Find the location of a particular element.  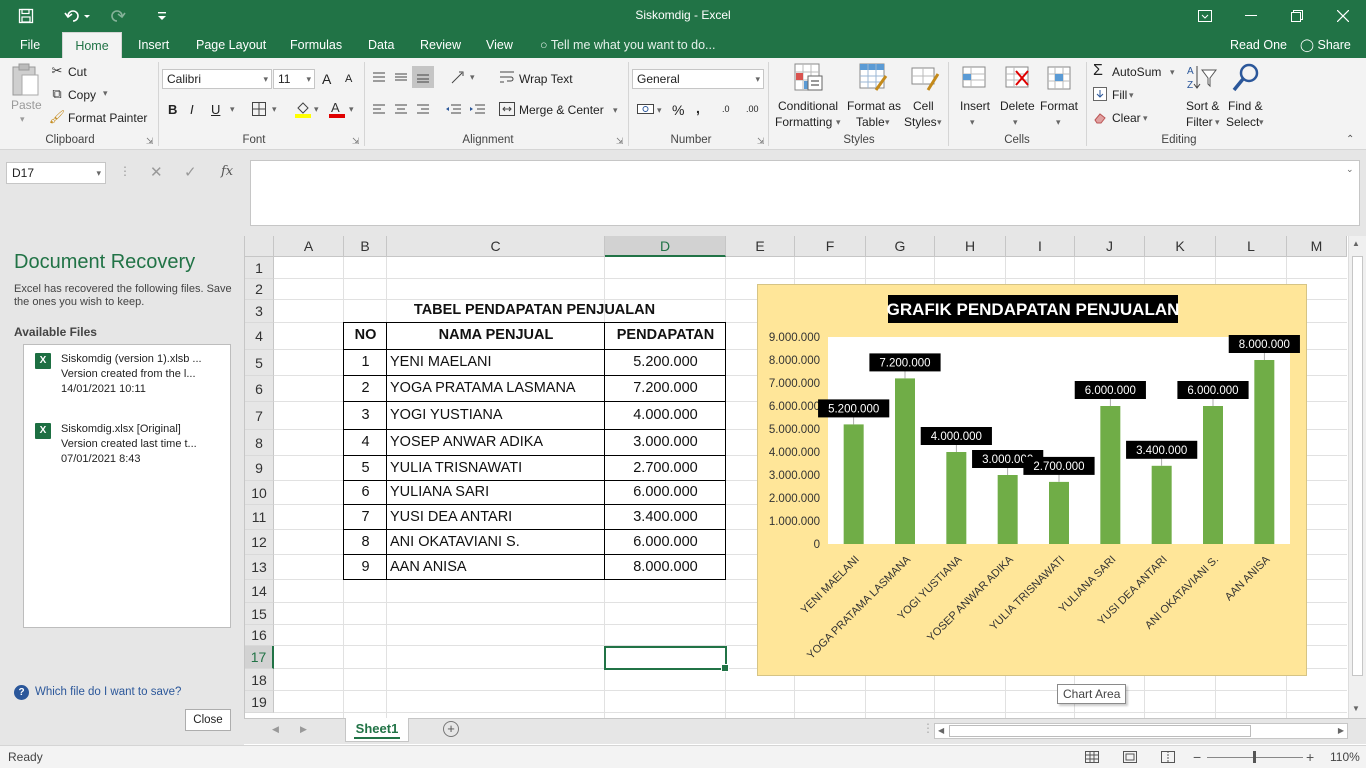

cell-value: 3.000.000 is located at coordinates (665, 442).